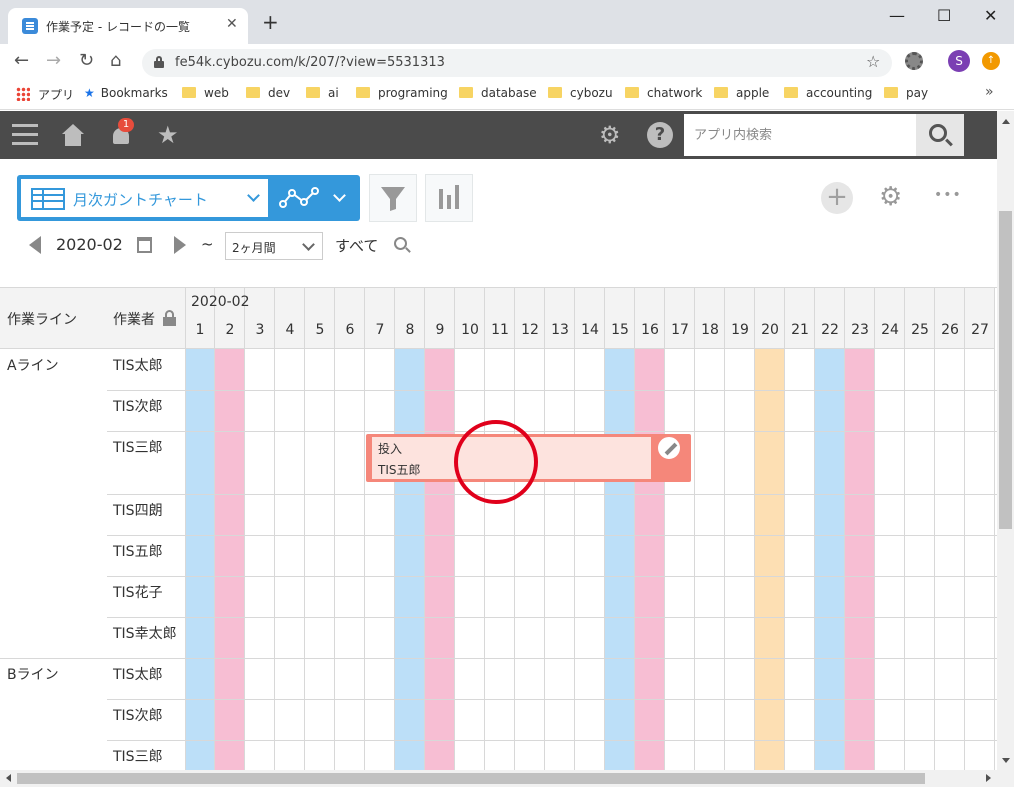  Describe the element at coordinates (168, 135) in the screenshot. I see `favorite-star-icon: ★` at that location.